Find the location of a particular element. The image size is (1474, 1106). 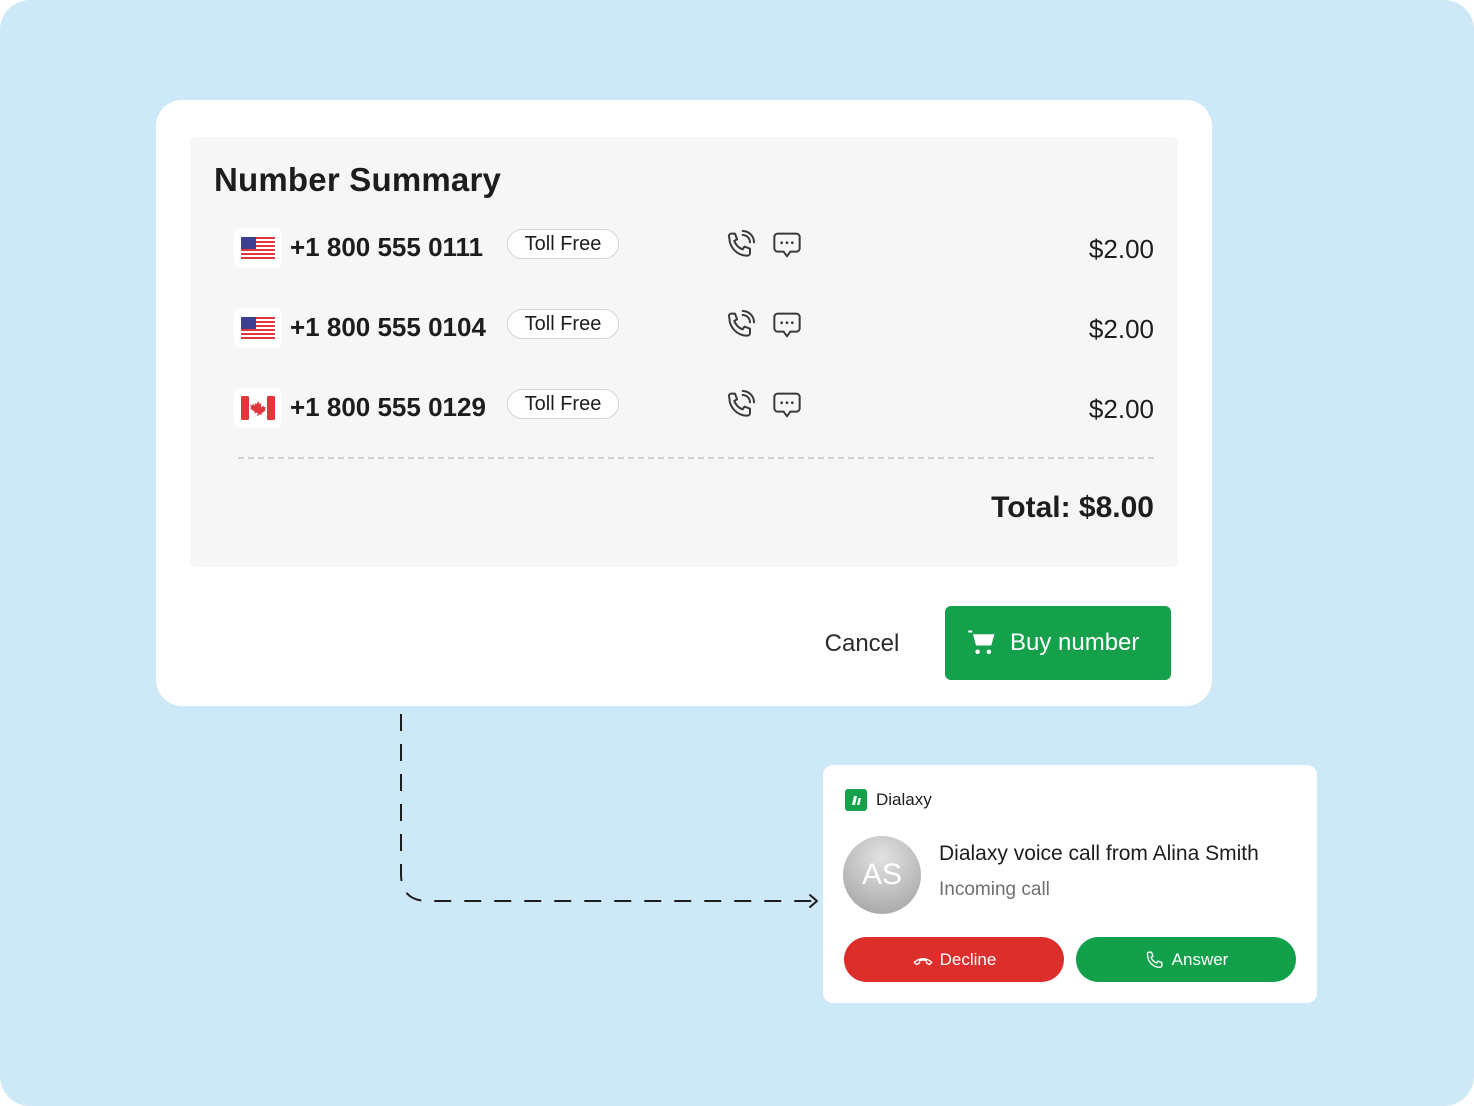

buy-number-button: Buy number is located at coordinates (1058, 643).